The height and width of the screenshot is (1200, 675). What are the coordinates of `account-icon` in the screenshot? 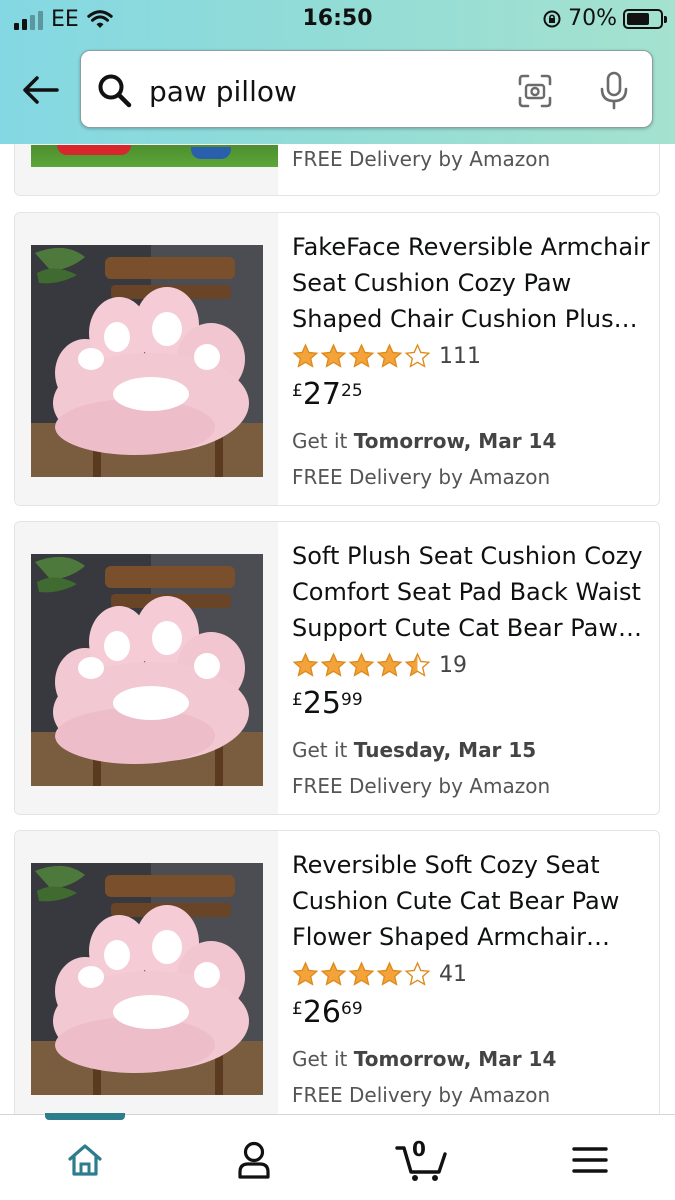 It's located at (254, 1160).